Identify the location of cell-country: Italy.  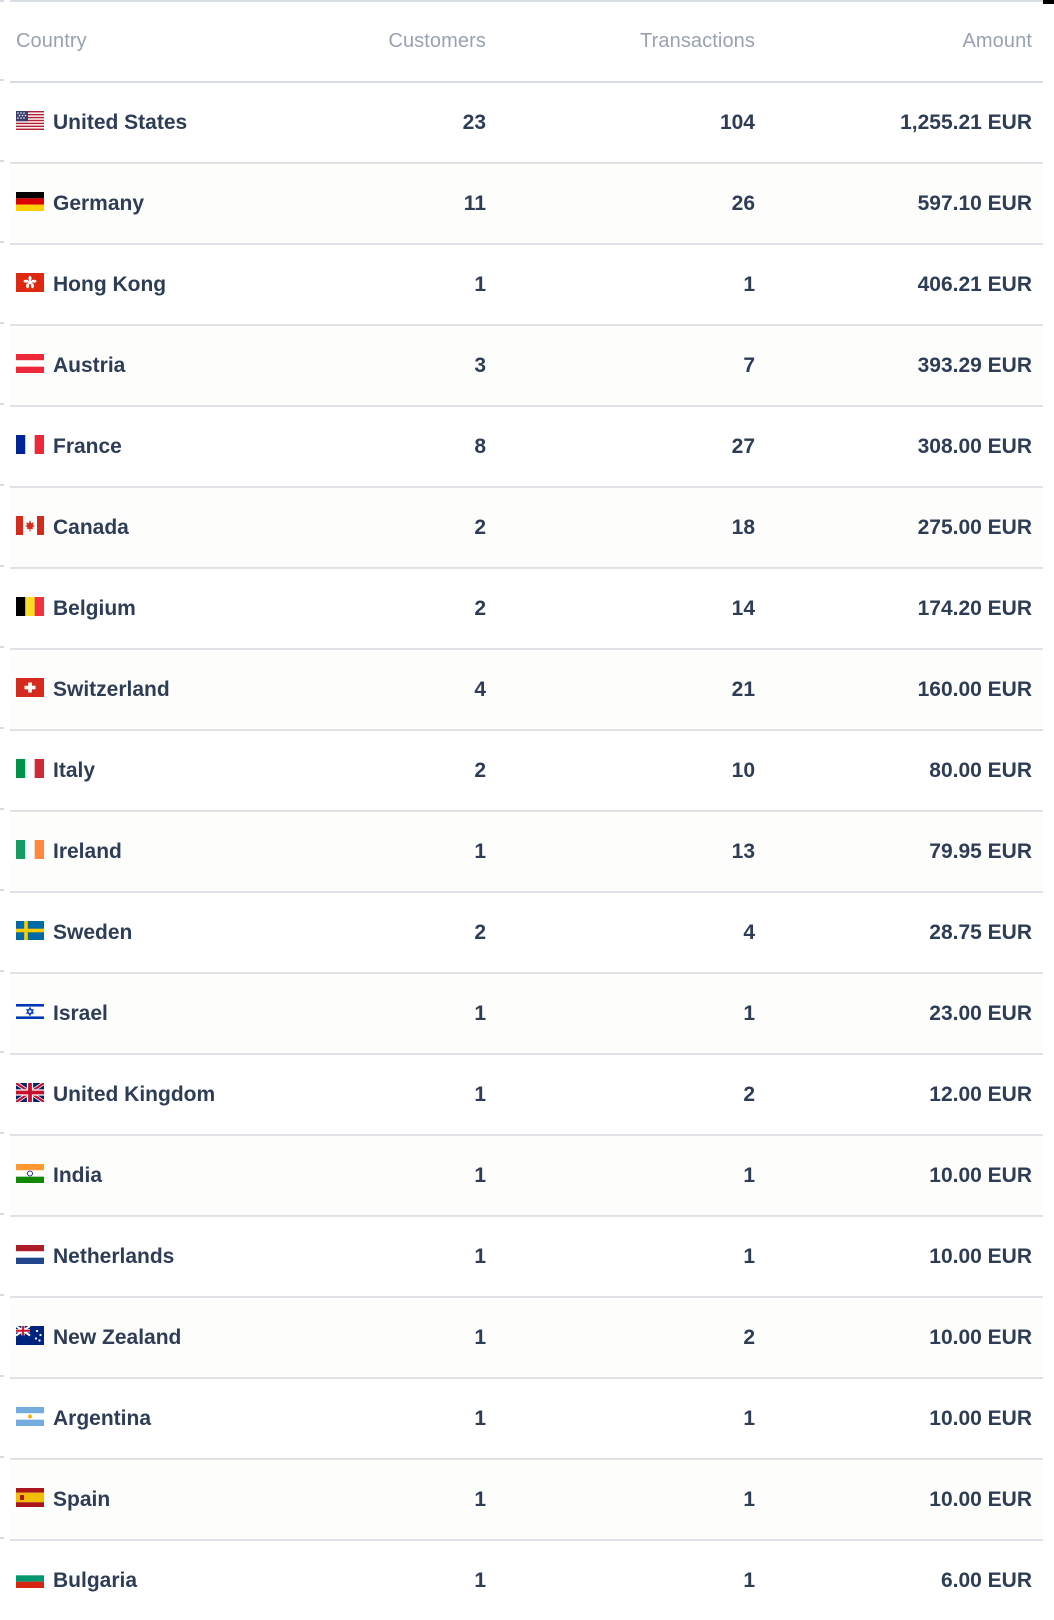
(176, 771).